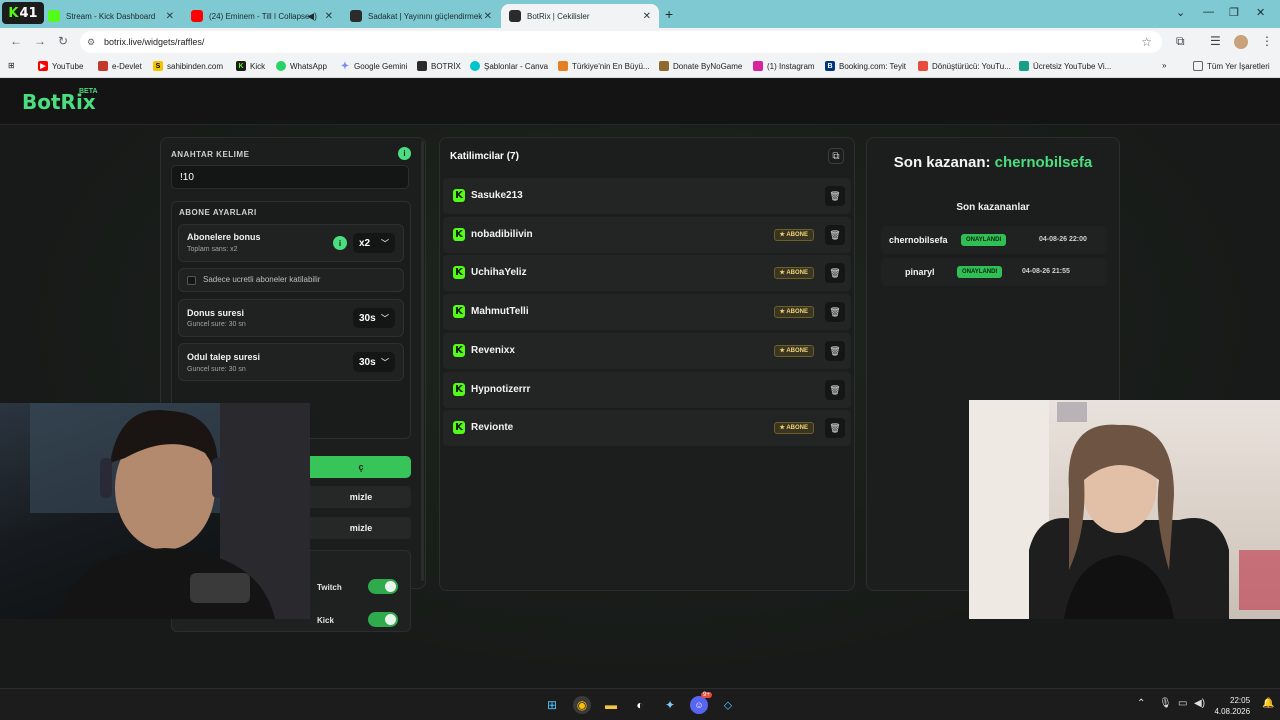 The image size is (1280, 720). I want to click on participant-name: MahmutTelli, so click(500, 312).